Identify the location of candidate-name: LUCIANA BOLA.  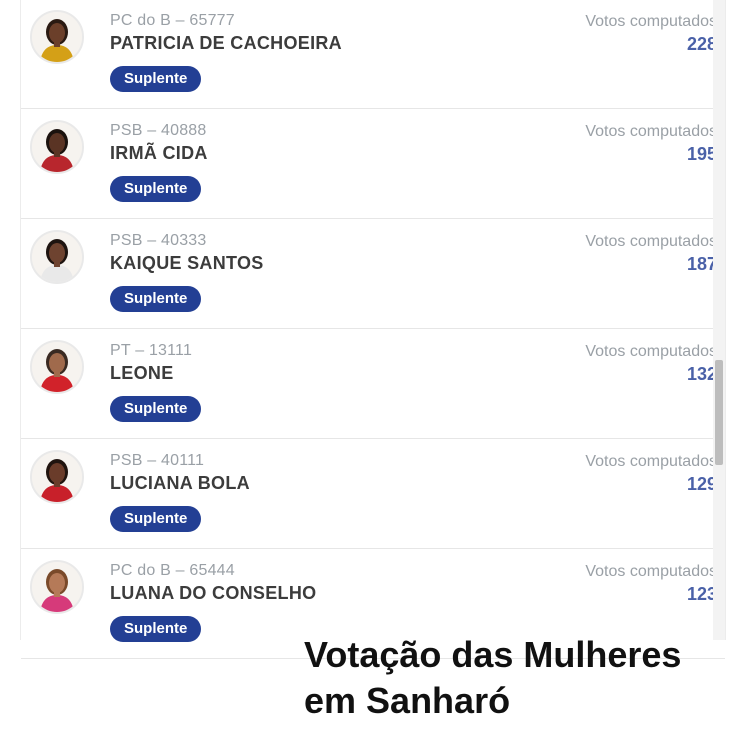
(180, 483).